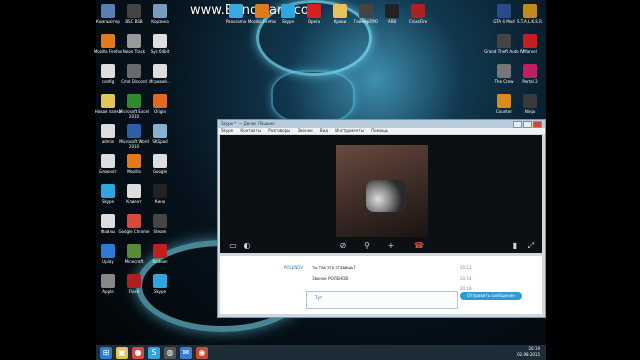 The height and width of the screenshot is (360, 640). What do you see at coordinates (530, 21) in the screenshot?
I see `icon-label: S.T.A.L.K.E.R.` at bounding box center [530, 21].